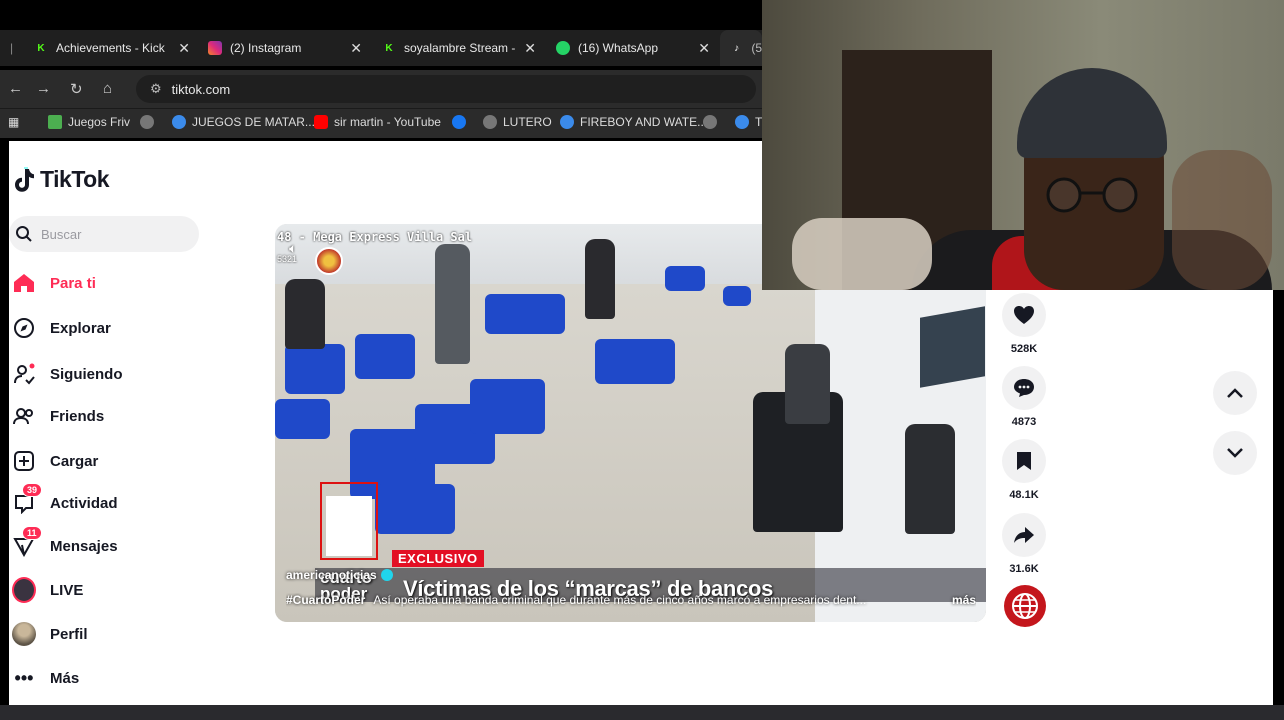 The width and height of the screenshot is (1284, 720). I want to click on sidebar-item-label: Perfil, so click(69, 634).